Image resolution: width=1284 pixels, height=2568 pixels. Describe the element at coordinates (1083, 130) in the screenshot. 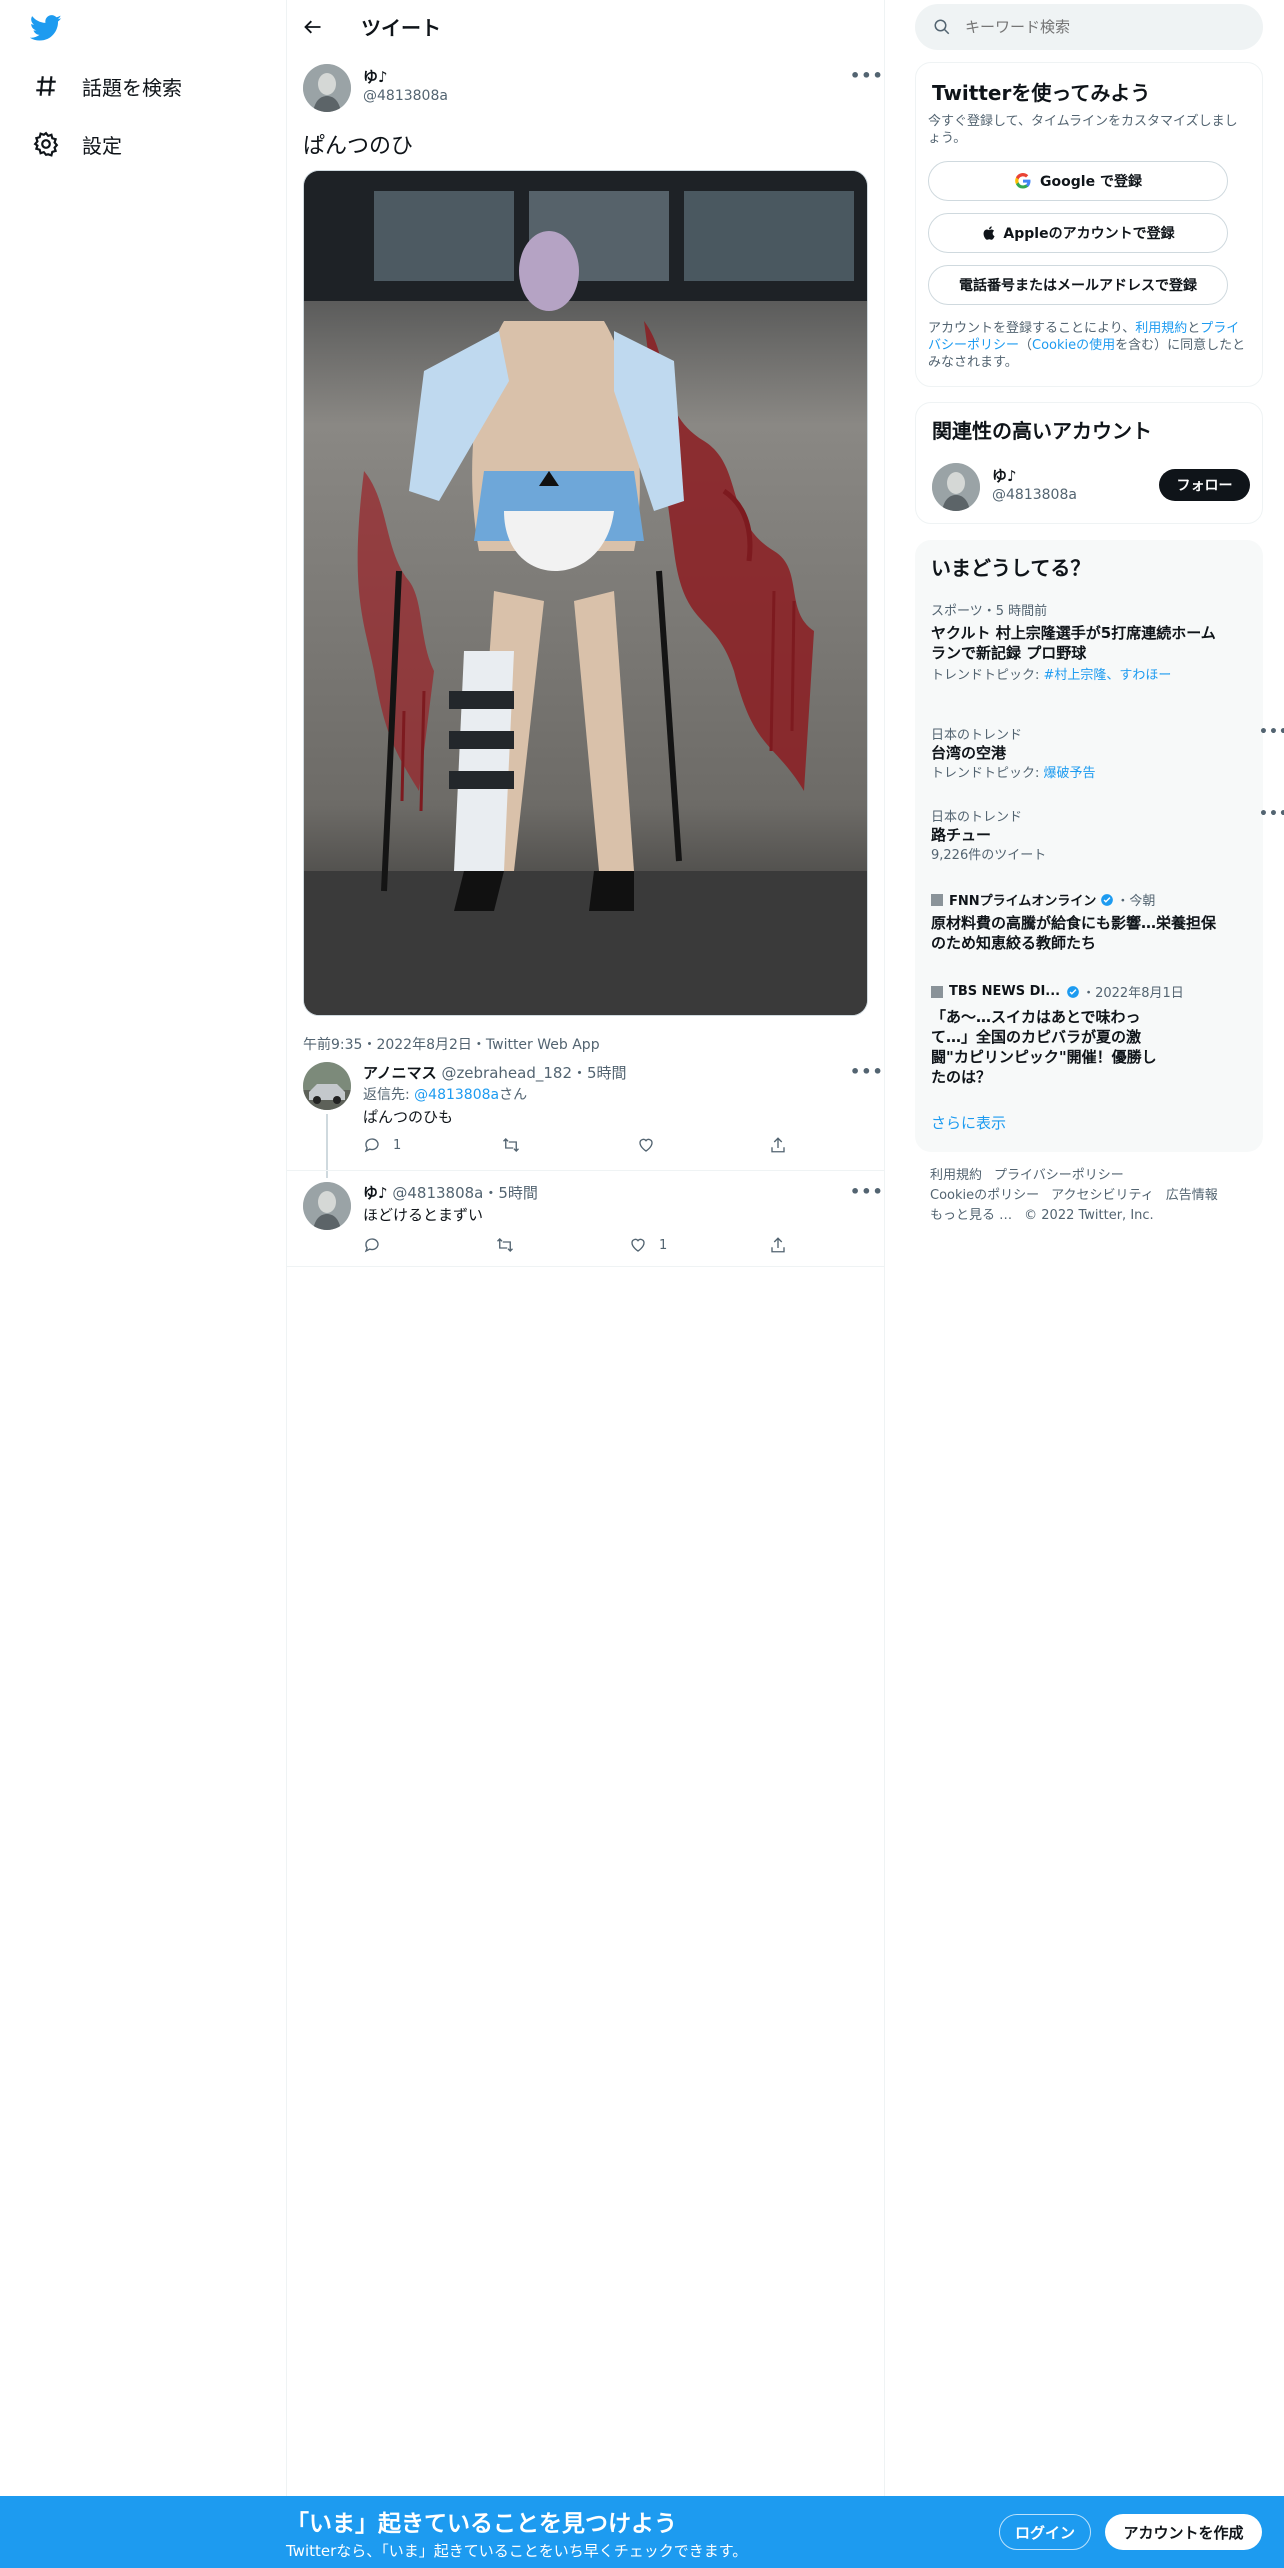

I see `signup-card-subtitle: 今すぐ登録して、タイムラインをカスタマイズしましょう。` at that location.